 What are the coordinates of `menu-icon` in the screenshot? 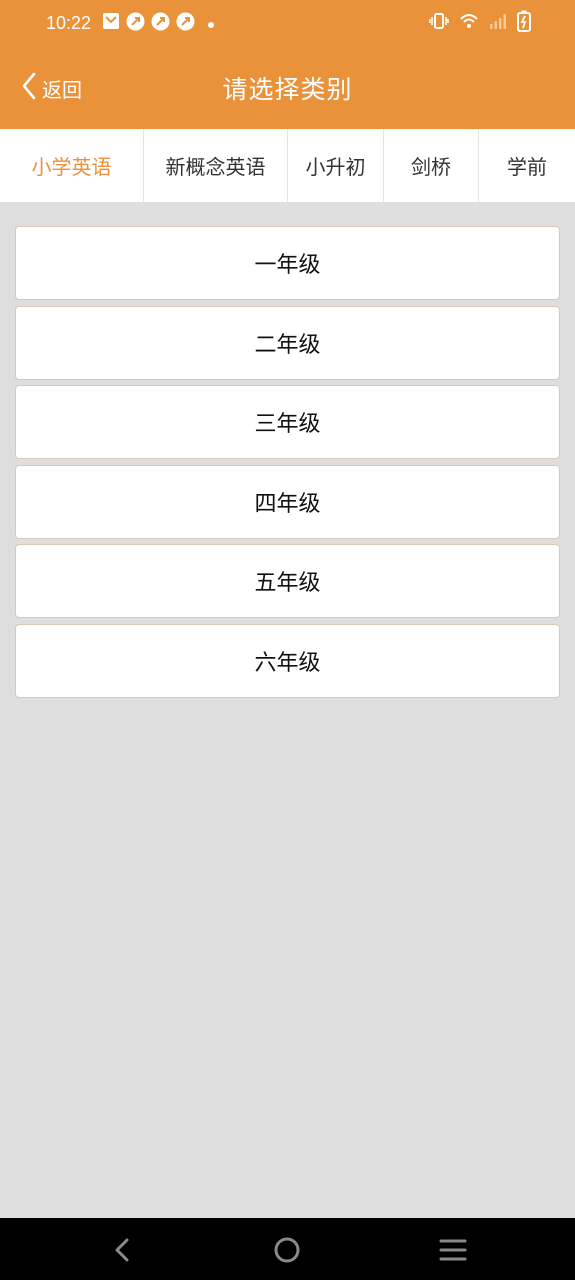 It's located at (453, 1254).